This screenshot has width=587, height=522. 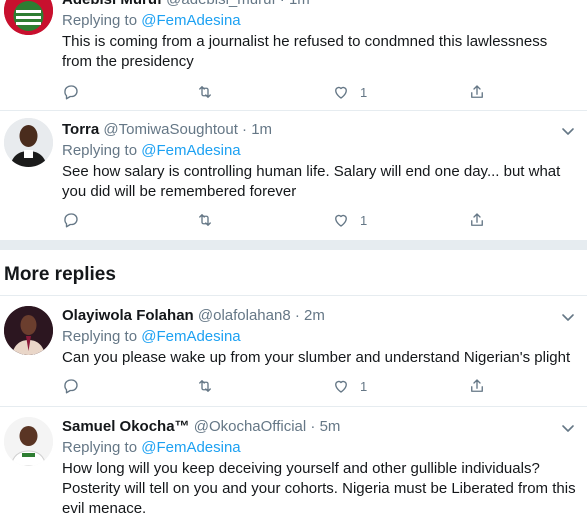 I want to click on timestamp: 2m, so click(x=314, y=315).